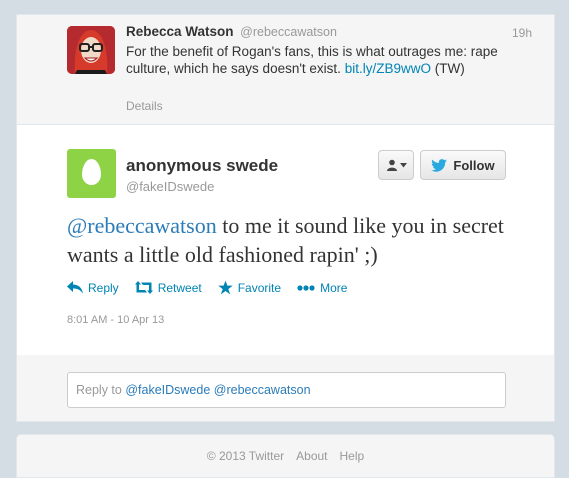 This screenshot has height=478, width=569. Describe the element at coordinates (388, 68) in the screenshot. I see `ancestor-link: bit.ly/ZB9wwO` at that location.